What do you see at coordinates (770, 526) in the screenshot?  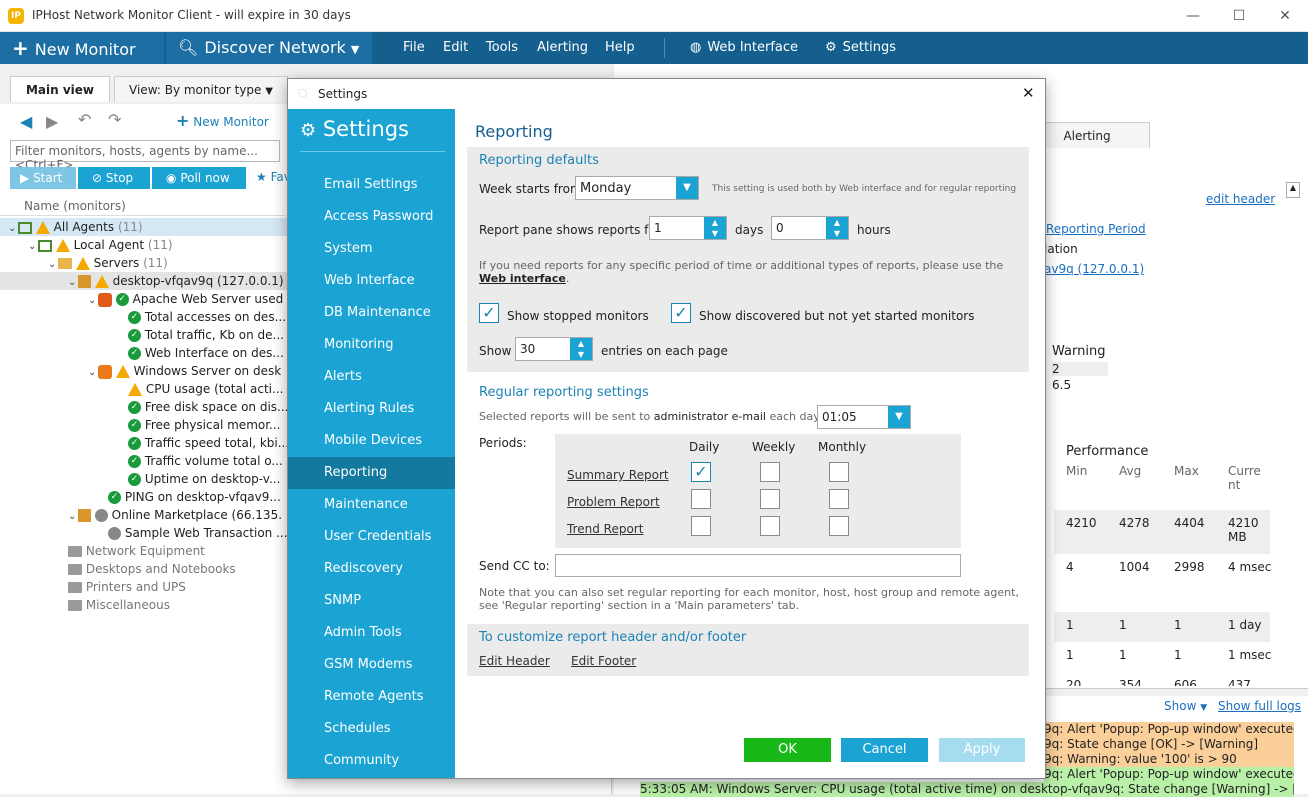 I see `trend-weekly-checkbox` at bounding box center [770, 526].